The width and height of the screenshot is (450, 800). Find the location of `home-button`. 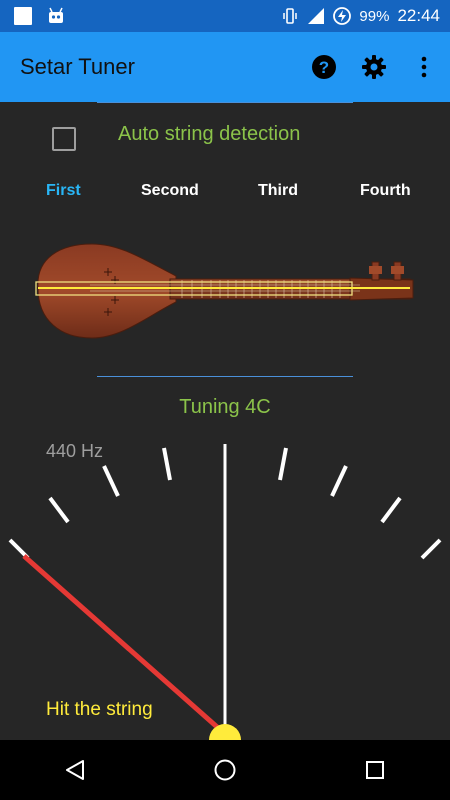

home-button is located at coordinates (225, 770).